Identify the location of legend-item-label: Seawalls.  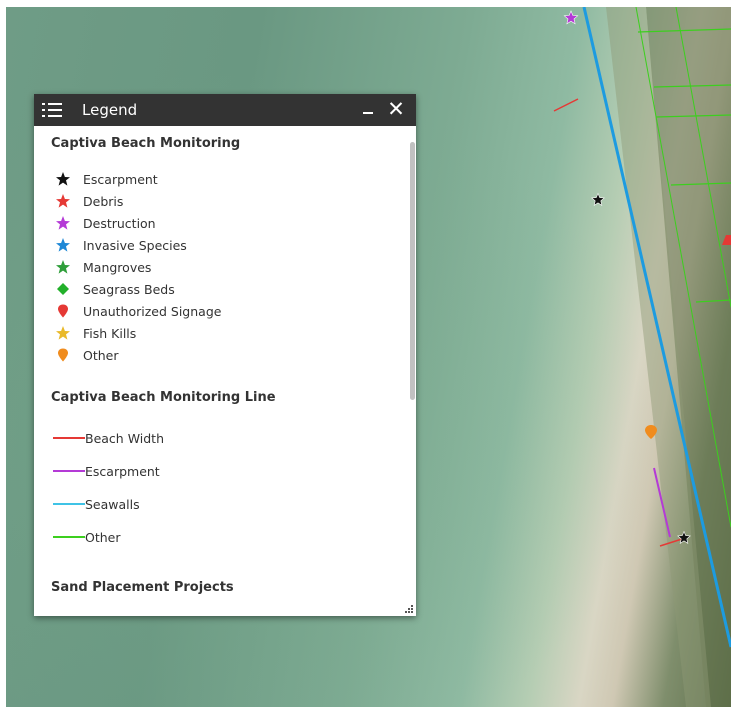
(112, 504).